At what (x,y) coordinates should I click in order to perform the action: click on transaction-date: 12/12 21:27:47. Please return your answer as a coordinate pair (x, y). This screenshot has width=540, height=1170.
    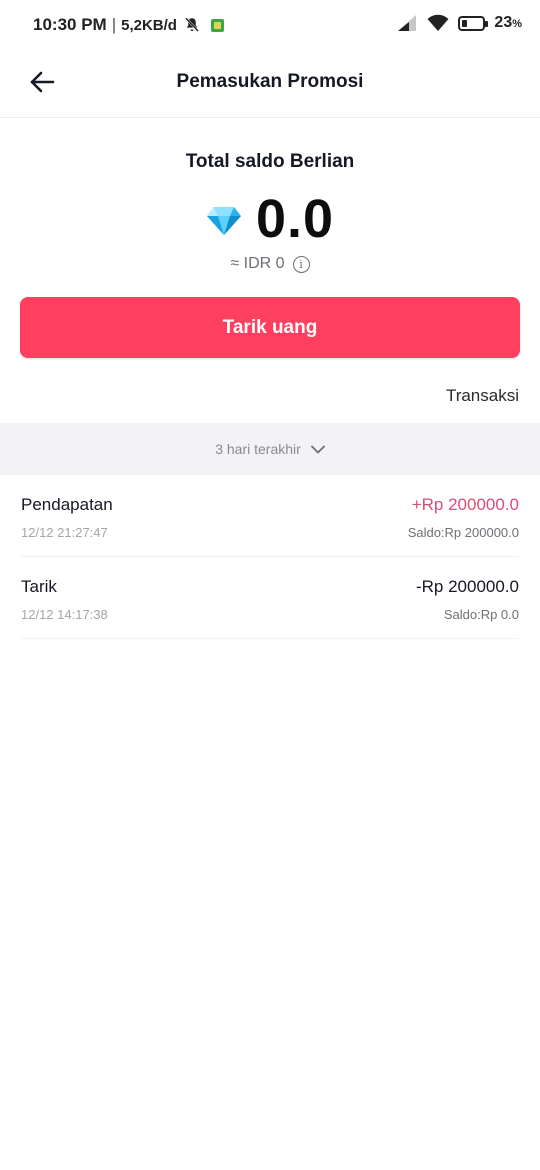
    Looking at the image, I should click on (64, 532).